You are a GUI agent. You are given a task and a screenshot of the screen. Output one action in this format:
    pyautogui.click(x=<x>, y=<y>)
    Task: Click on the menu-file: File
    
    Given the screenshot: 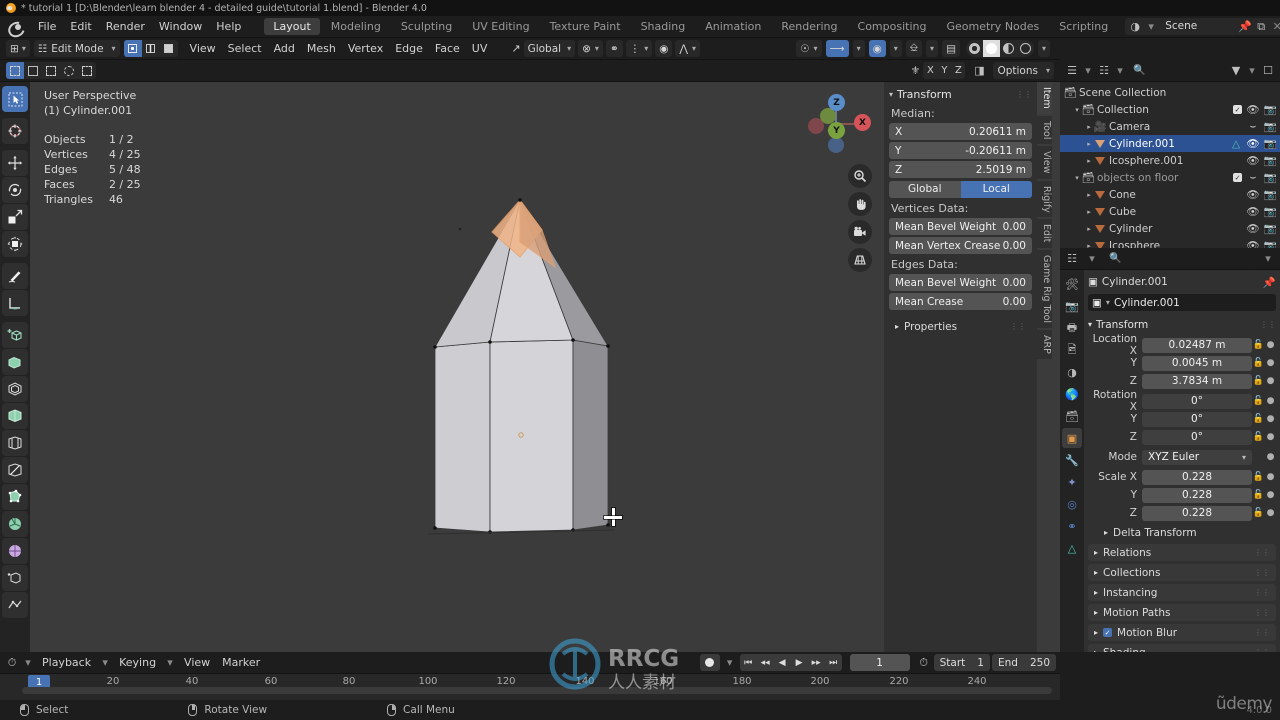 What is the action you would take?
    pyautogui.click(x=47, y=27)
    